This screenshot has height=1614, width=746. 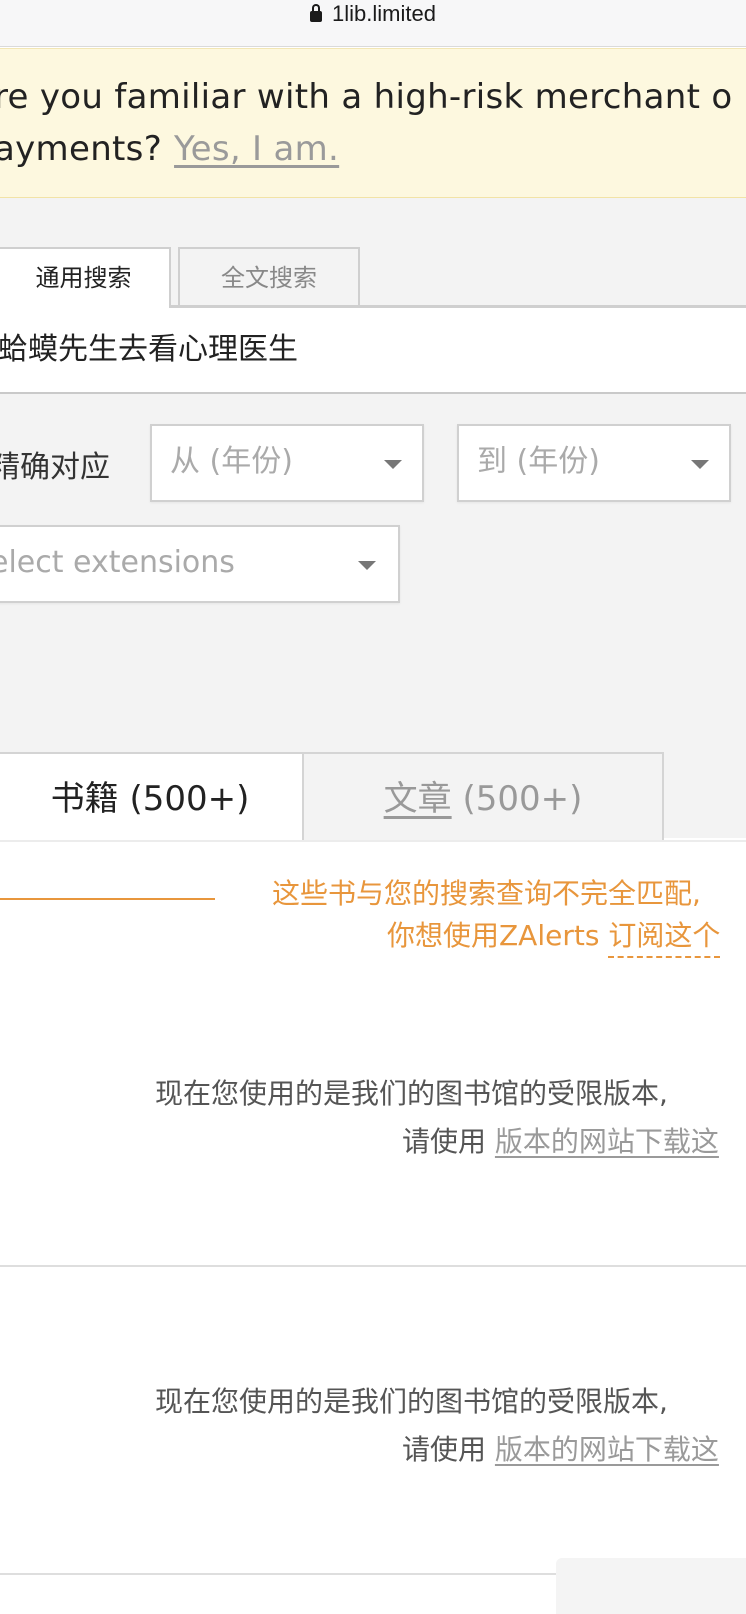 I want to click on tab-books: 书籍 (500+), so click(x=152, y=797).